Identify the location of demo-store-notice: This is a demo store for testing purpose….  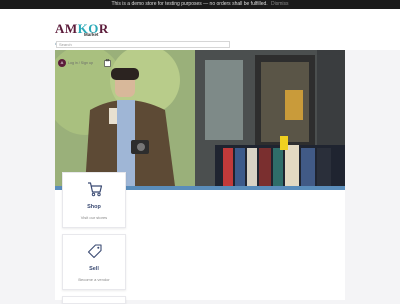
(200, 4).